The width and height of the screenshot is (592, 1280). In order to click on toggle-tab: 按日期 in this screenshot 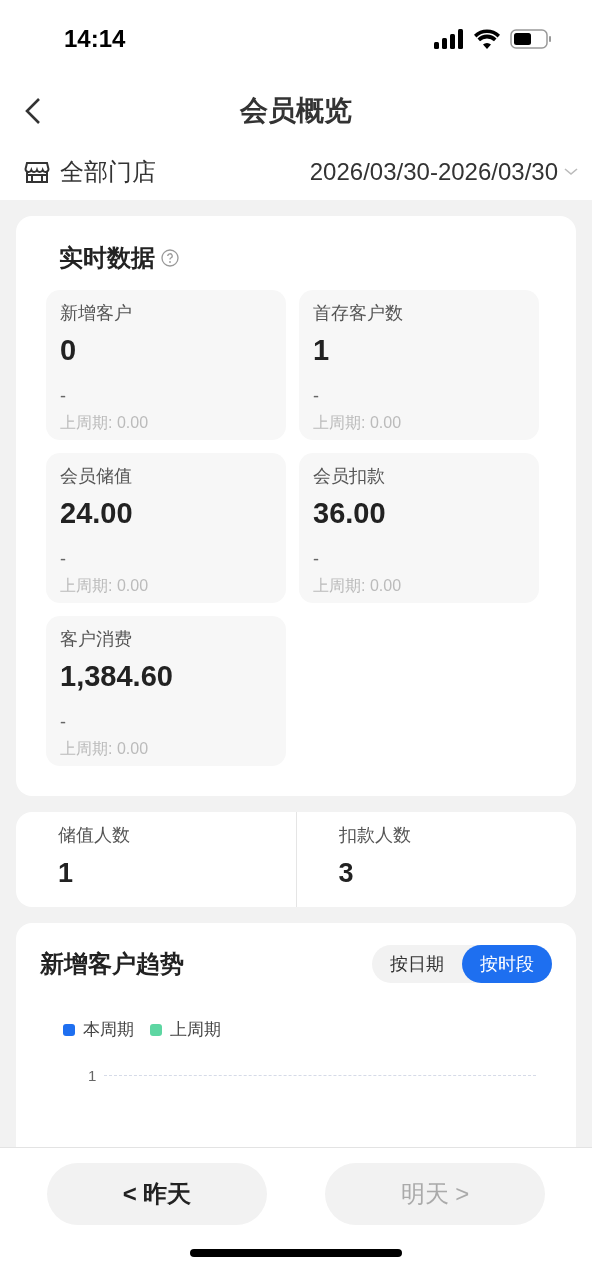, I will do `click(417, 964)`.